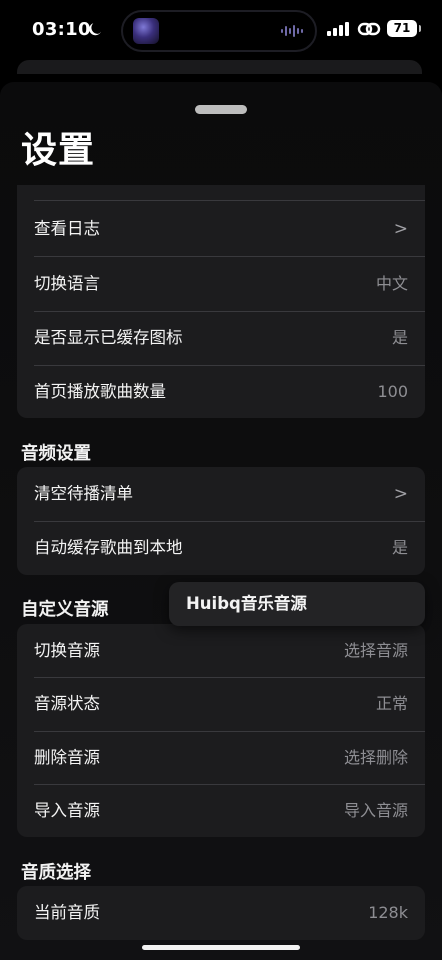 Image resolution: width=442 pixels, height=960 pixels. I want to click on battery-icon: 71, so click(404, 28).